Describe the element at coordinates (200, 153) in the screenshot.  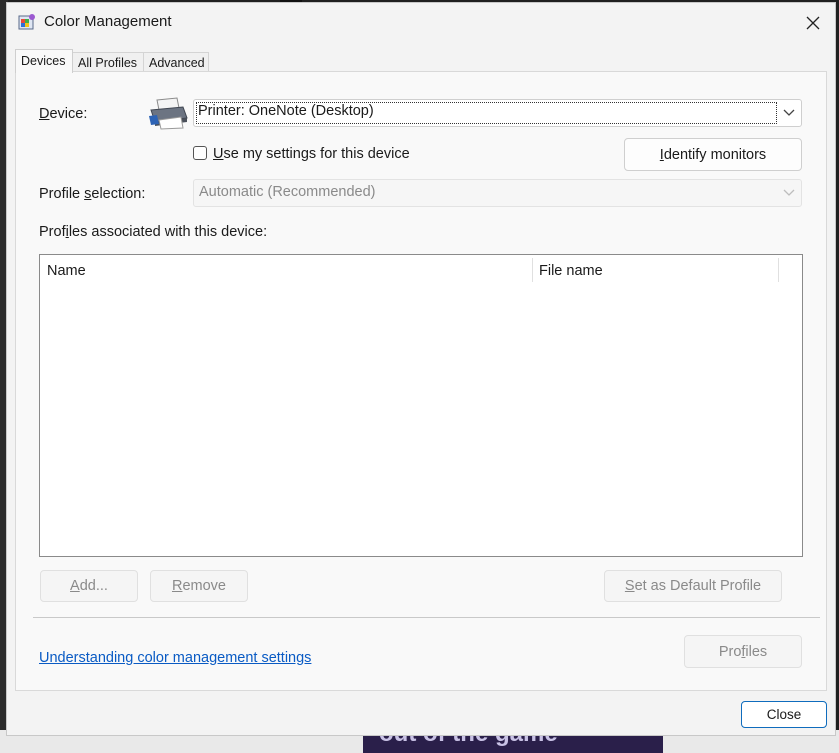
I see `use-my-settings-checkbox` at that location.